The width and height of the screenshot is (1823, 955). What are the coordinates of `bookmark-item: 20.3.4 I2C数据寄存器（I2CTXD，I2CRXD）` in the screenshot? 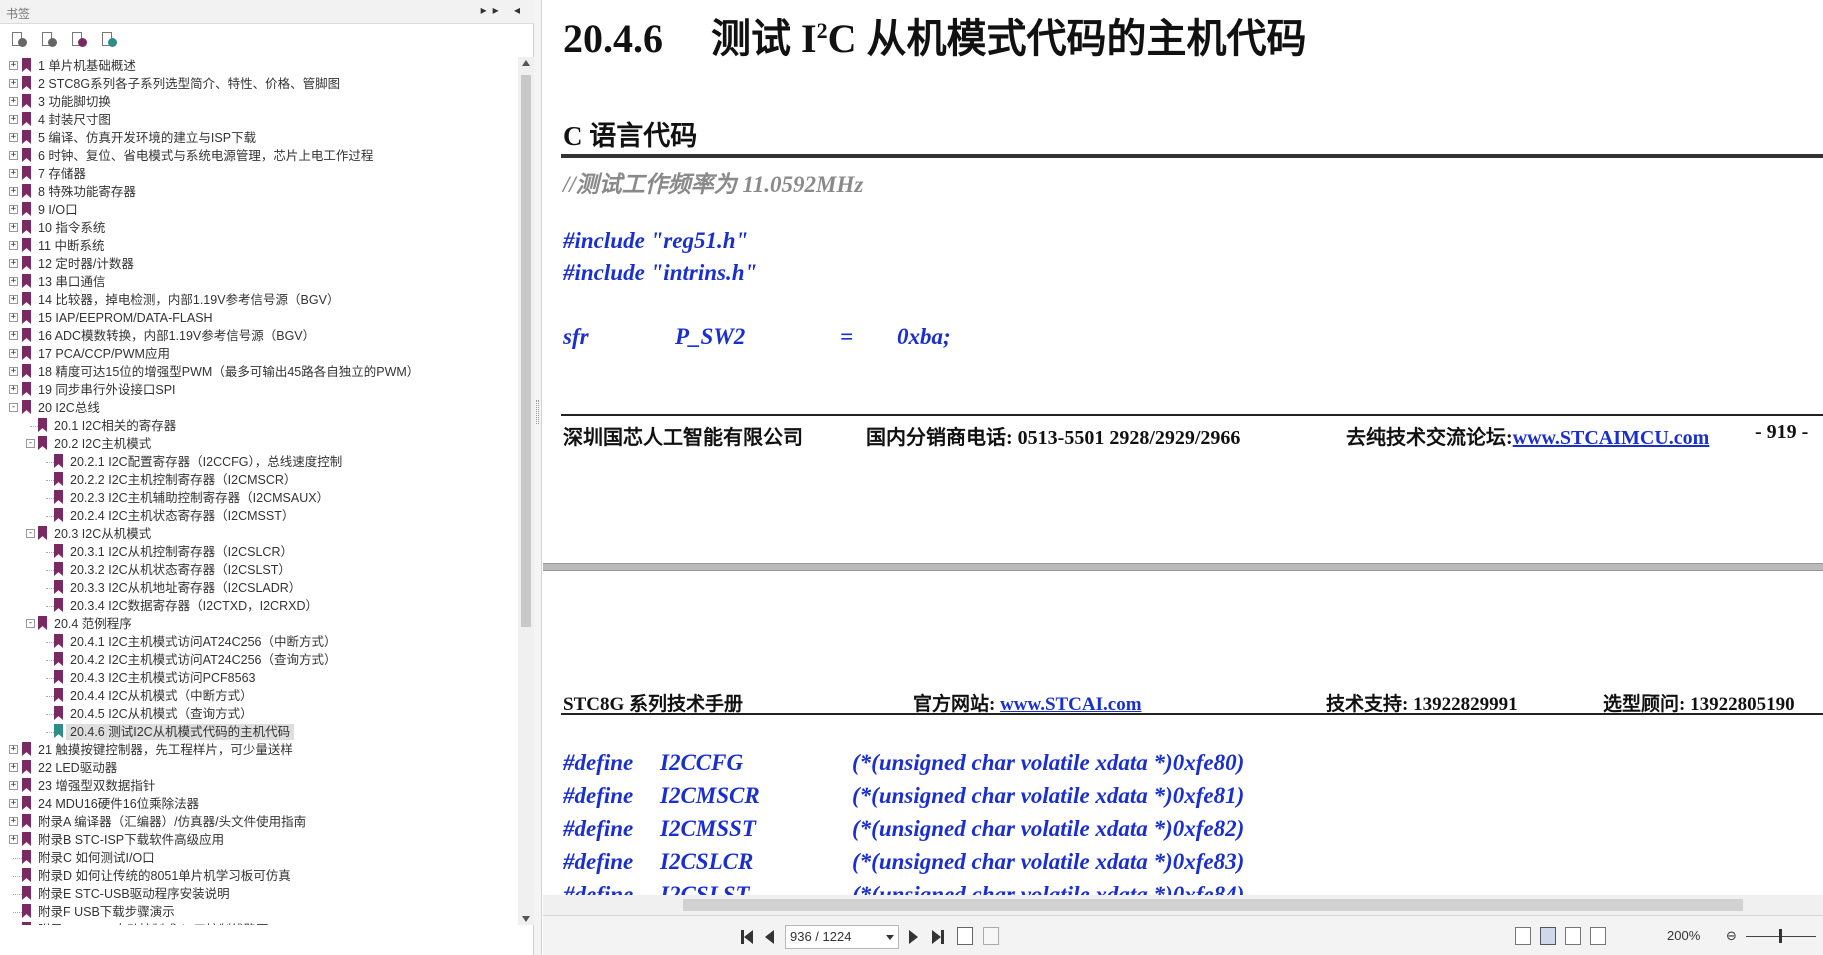 It's located at (259, 606).